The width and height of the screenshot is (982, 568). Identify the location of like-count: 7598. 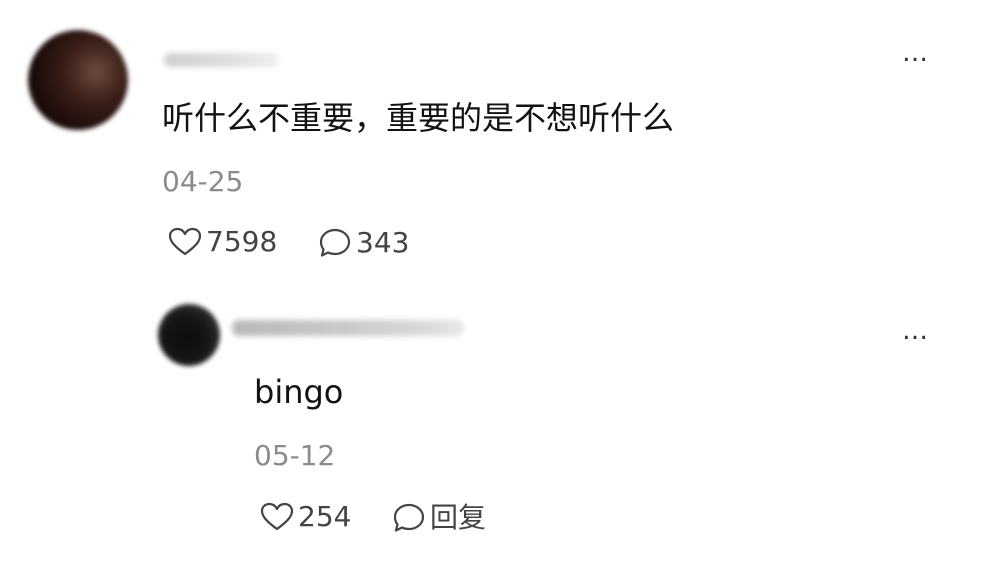
(242, 241).